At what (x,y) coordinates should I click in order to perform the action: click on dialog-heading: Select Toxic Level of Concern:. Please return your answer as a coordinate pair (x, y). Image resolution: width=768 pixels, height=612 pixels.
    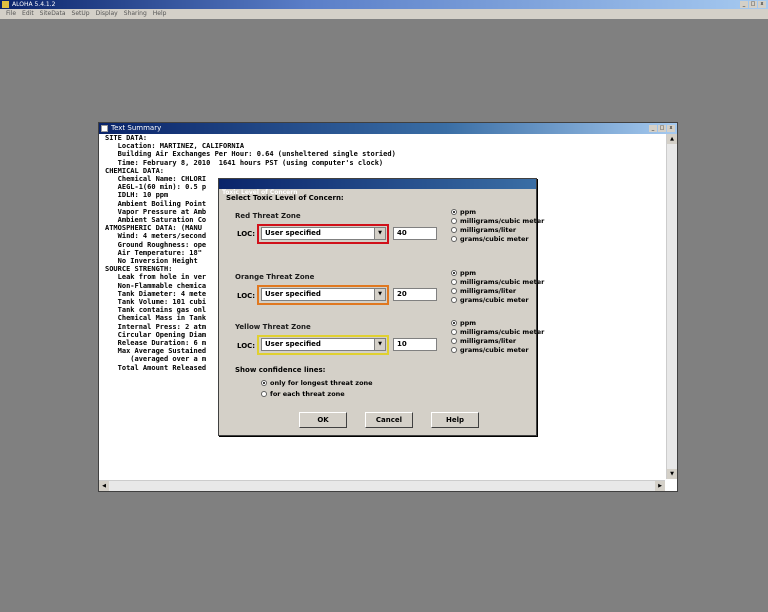
    Looking at the image, I should click on (285, 198).